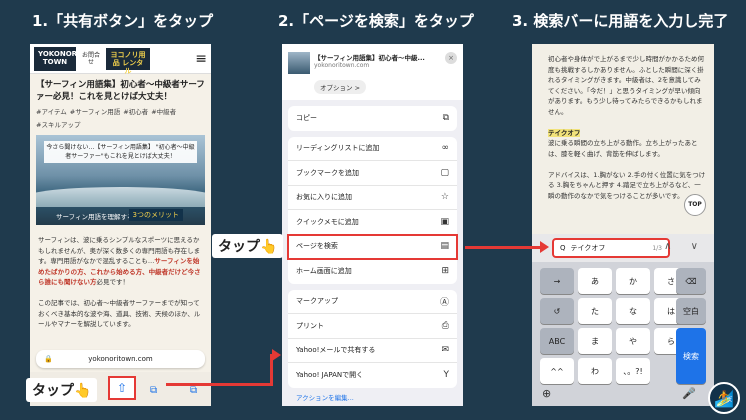  I want to click on hero-merit: 3つのメリット, so click(155, 215).